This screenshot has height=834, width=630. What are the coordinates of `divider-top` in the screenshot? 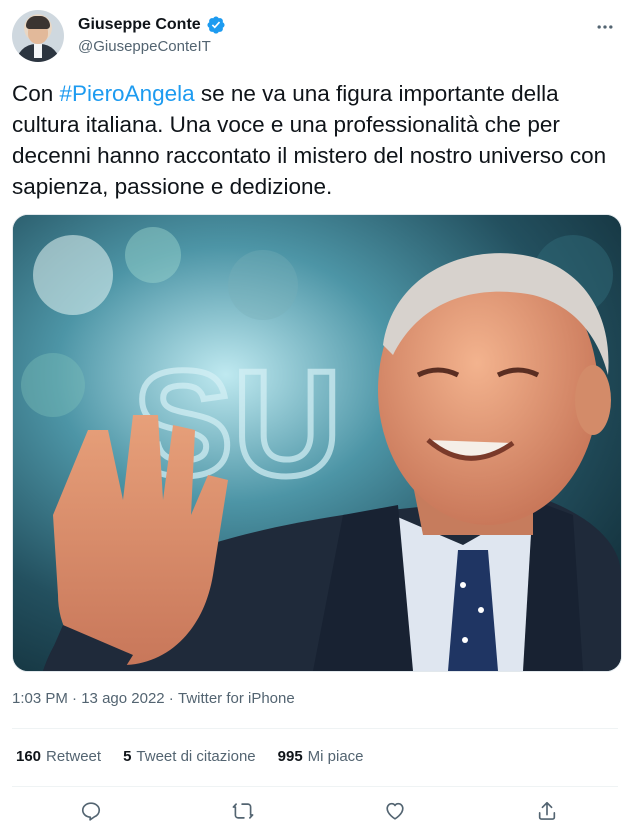 It's located at (315, 728).